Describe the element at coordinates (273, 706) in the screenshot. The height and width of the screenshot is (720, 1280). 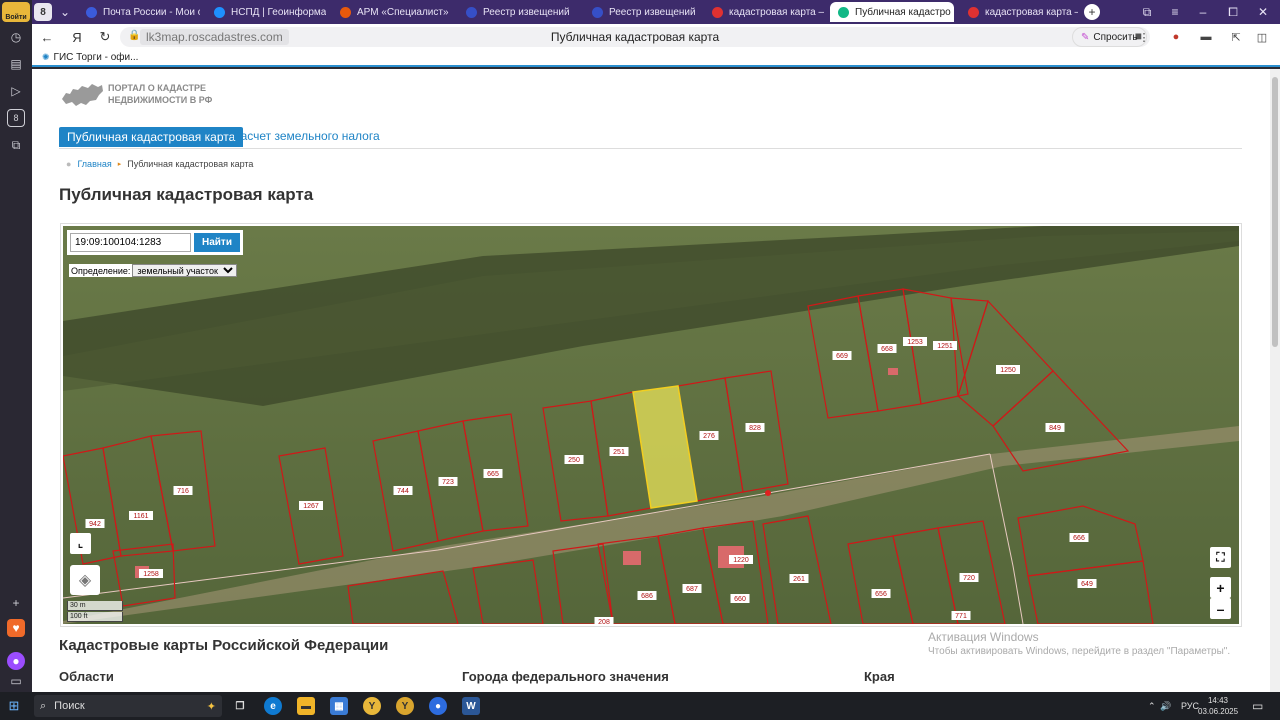
I see `edge-icon: e` at that location.